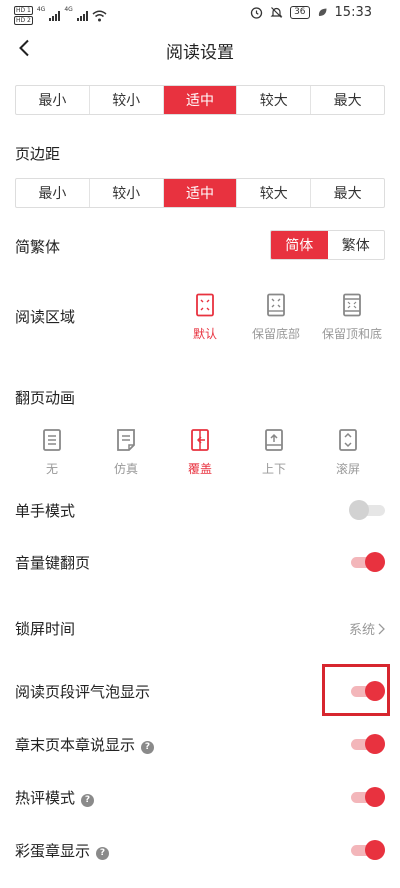  Describe the element at coordinates (368, 562) in the screenshot. I see `volume-flip-toggle` at that location.